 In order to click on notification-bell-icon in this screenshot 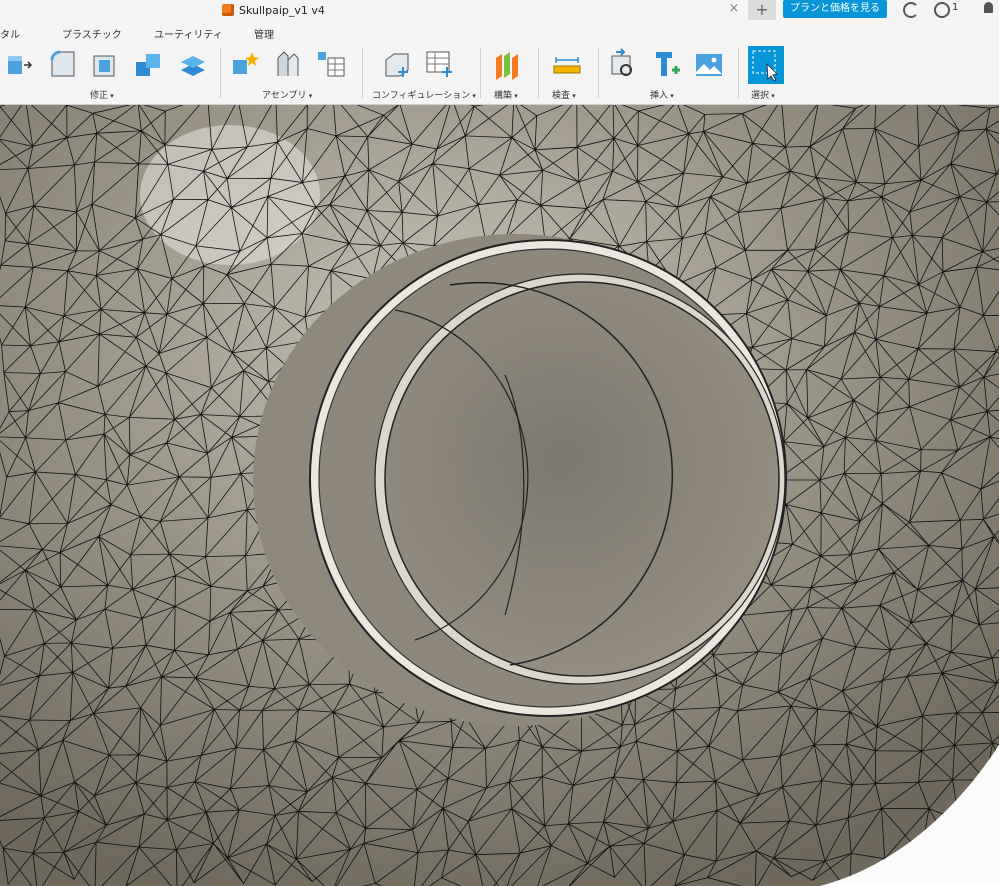, I will do `click(988, 7)`.